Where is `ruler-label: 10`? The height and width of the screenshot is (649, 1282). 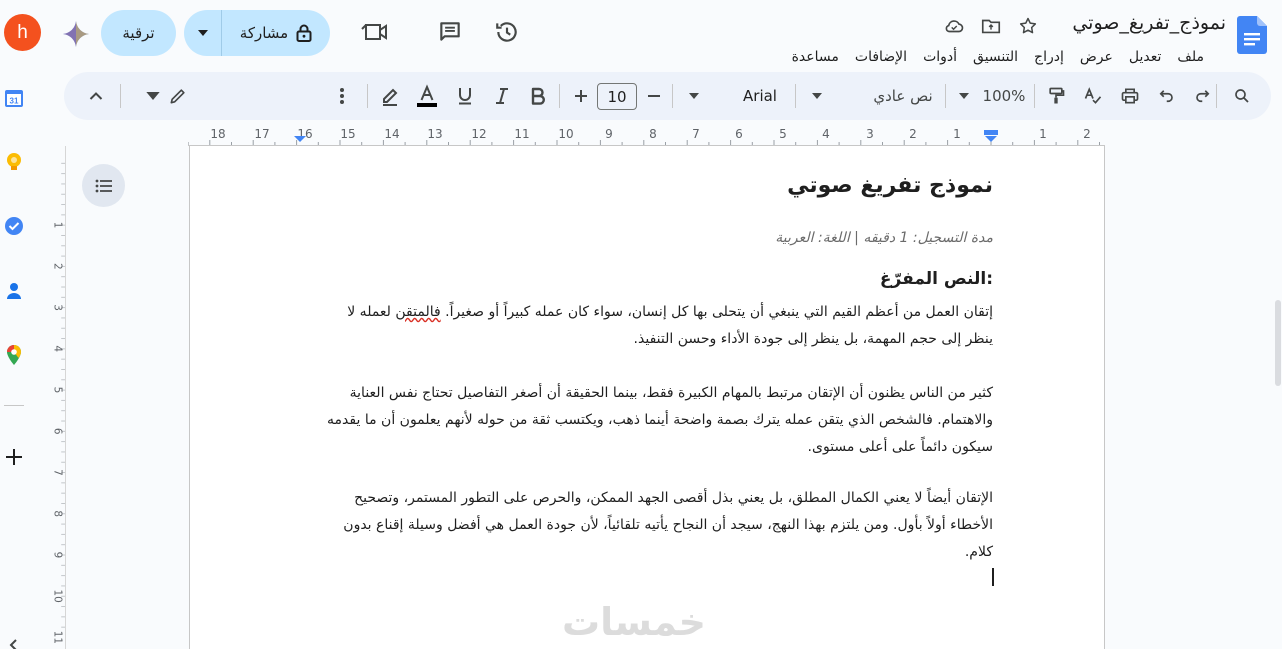 ruler-label: 10 is located at coordinates (58, 595).